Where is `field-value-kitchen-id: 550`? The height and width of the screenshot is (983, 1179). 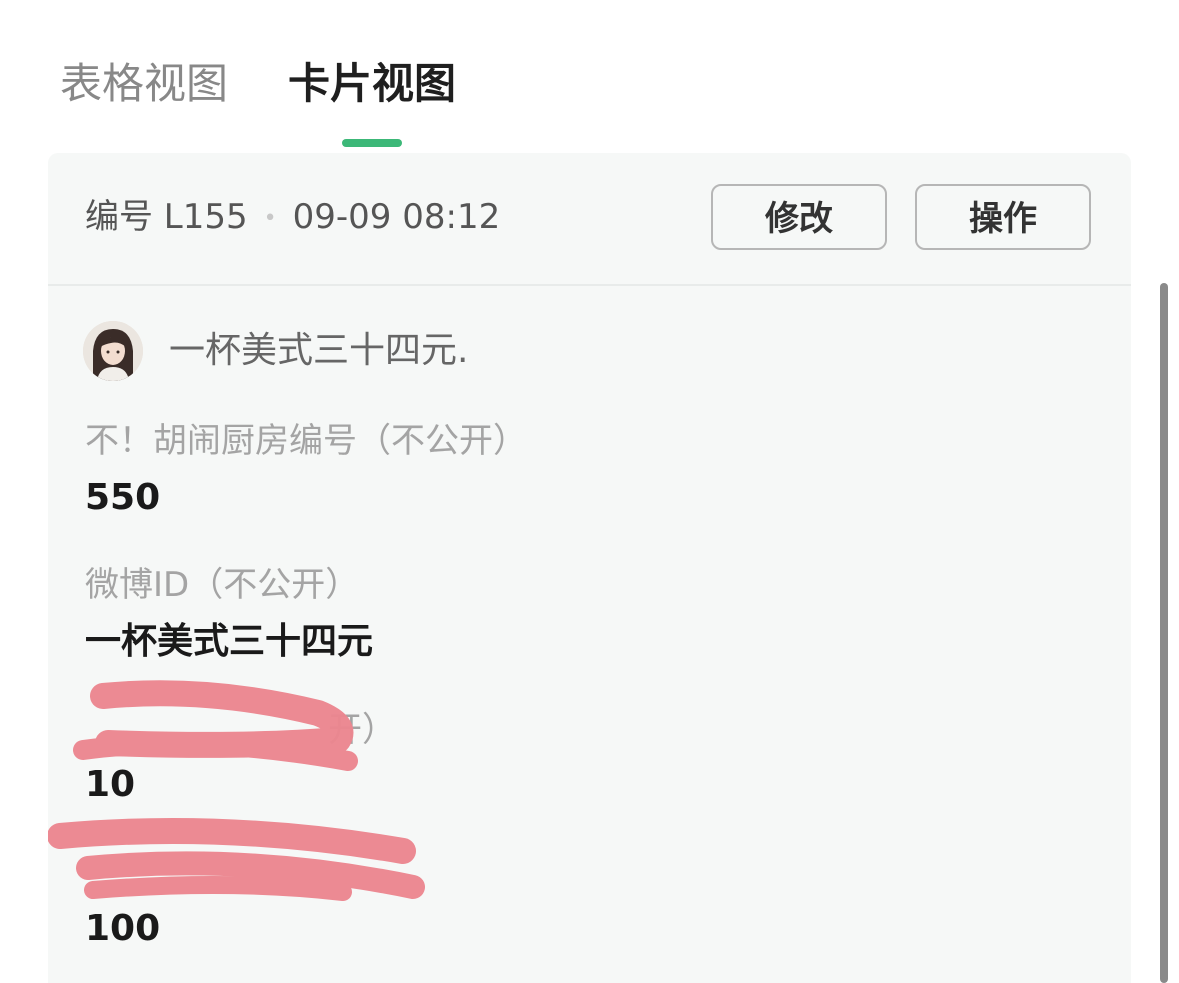 field-value-kitchen-id: 550 is located at coordinates (123, 497).